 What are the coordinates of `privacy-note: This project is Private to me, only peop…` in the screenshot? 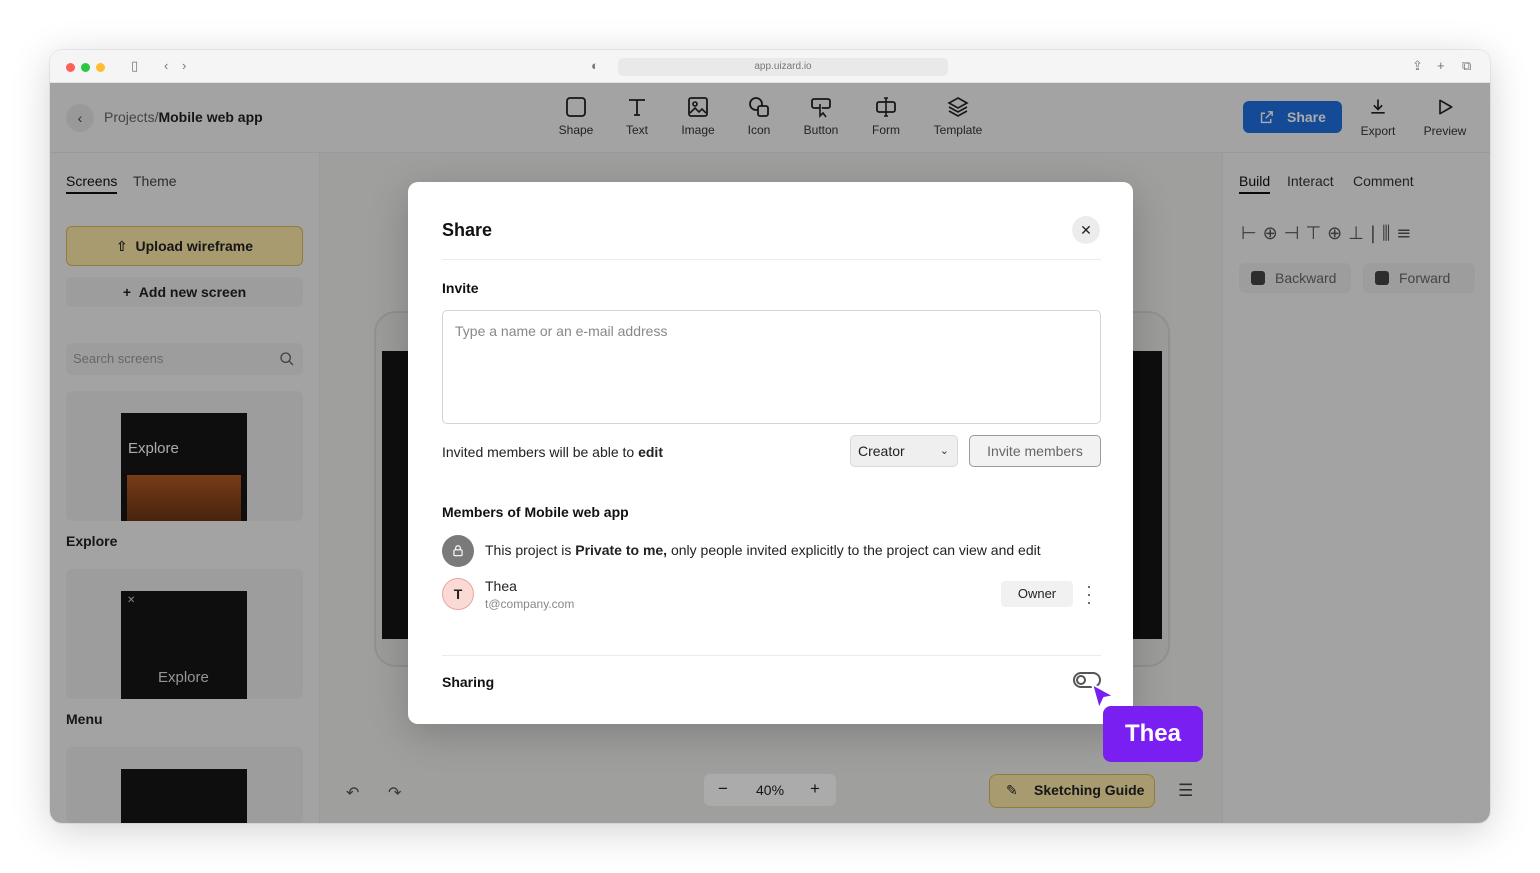 It's located at (763, 550).